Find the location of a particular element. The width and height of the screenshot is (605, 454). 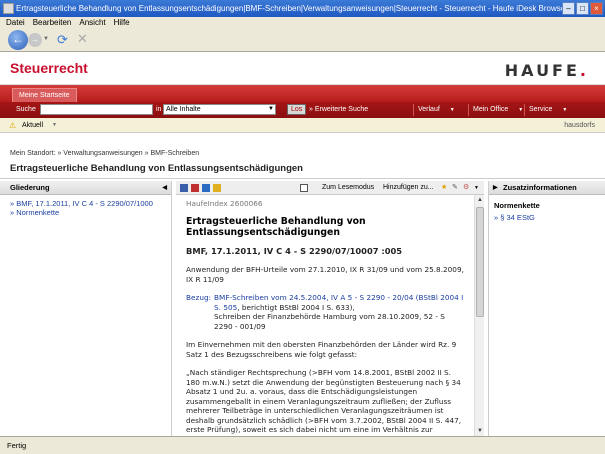

outline-item-normenkette: » Normenkette is located at coordinates (90, 212).